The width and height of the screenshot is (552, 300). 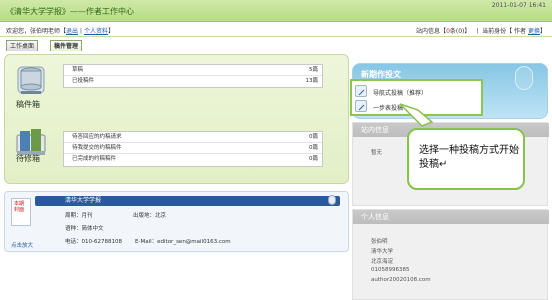 I want to click on personal-affiliation: 清华大学, so click(x=382, y=252).